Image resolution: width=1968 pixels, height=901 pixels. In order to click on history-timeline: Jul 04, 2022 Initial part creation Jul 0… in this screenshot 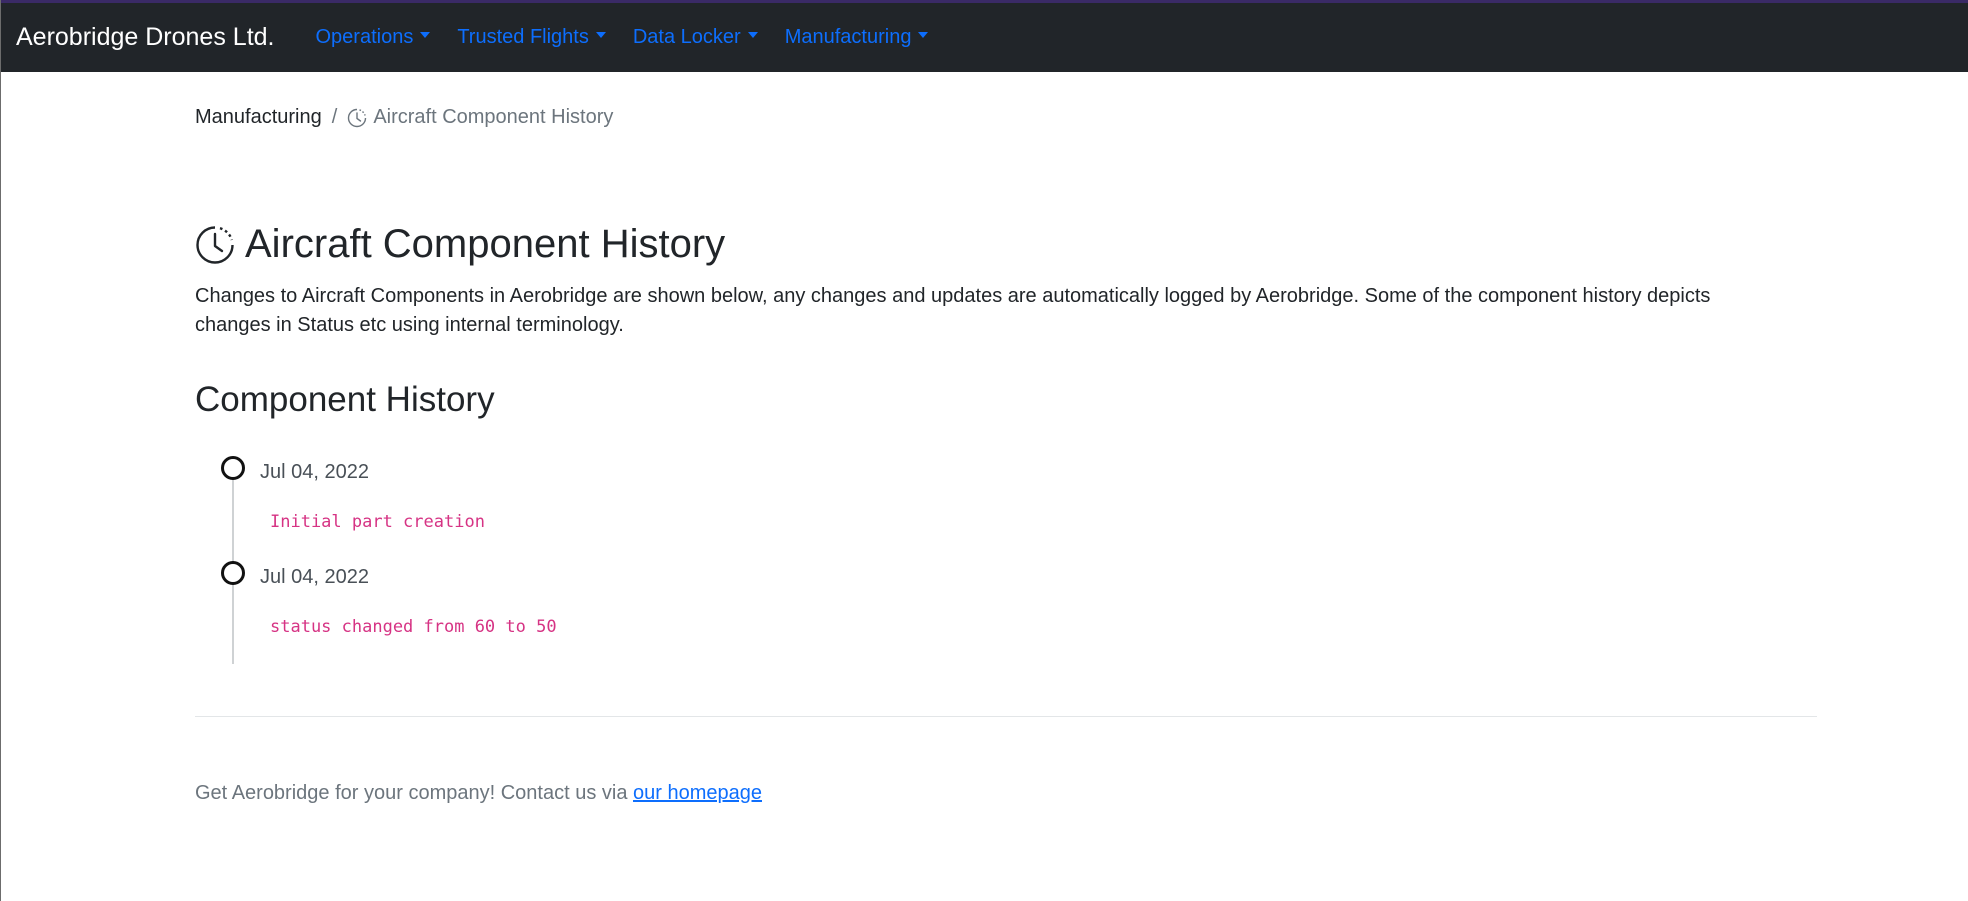, I will do `click(595, 574)`.